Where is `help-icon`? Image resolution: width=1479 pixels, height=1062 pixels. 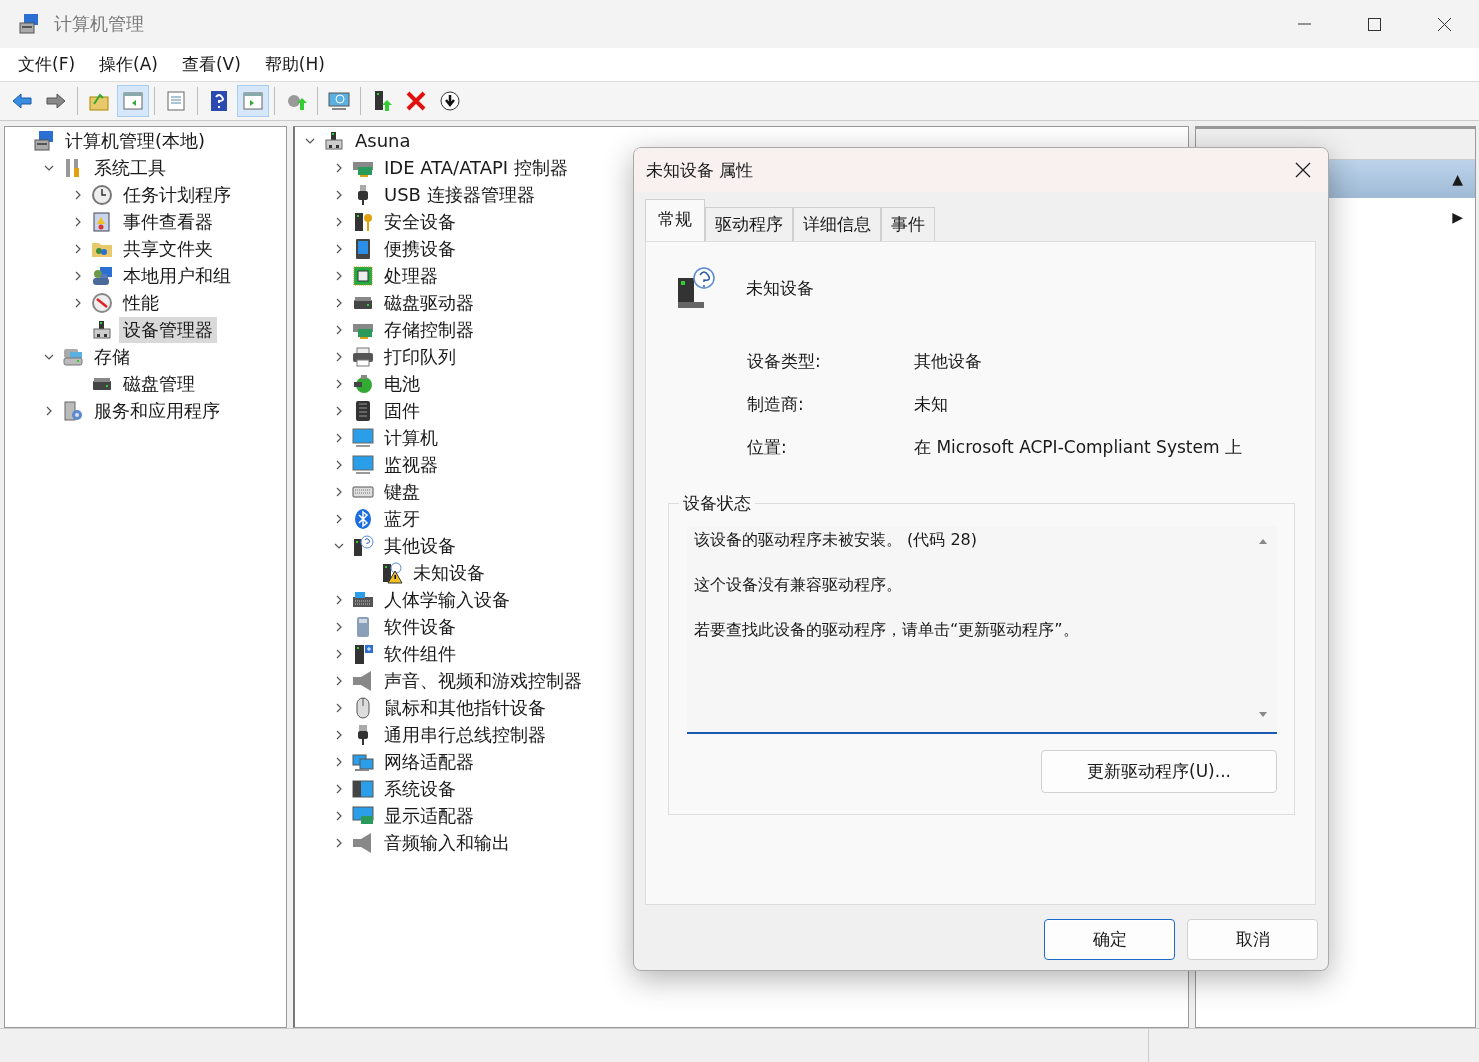
help-icon is located at coordinates (219, 101).